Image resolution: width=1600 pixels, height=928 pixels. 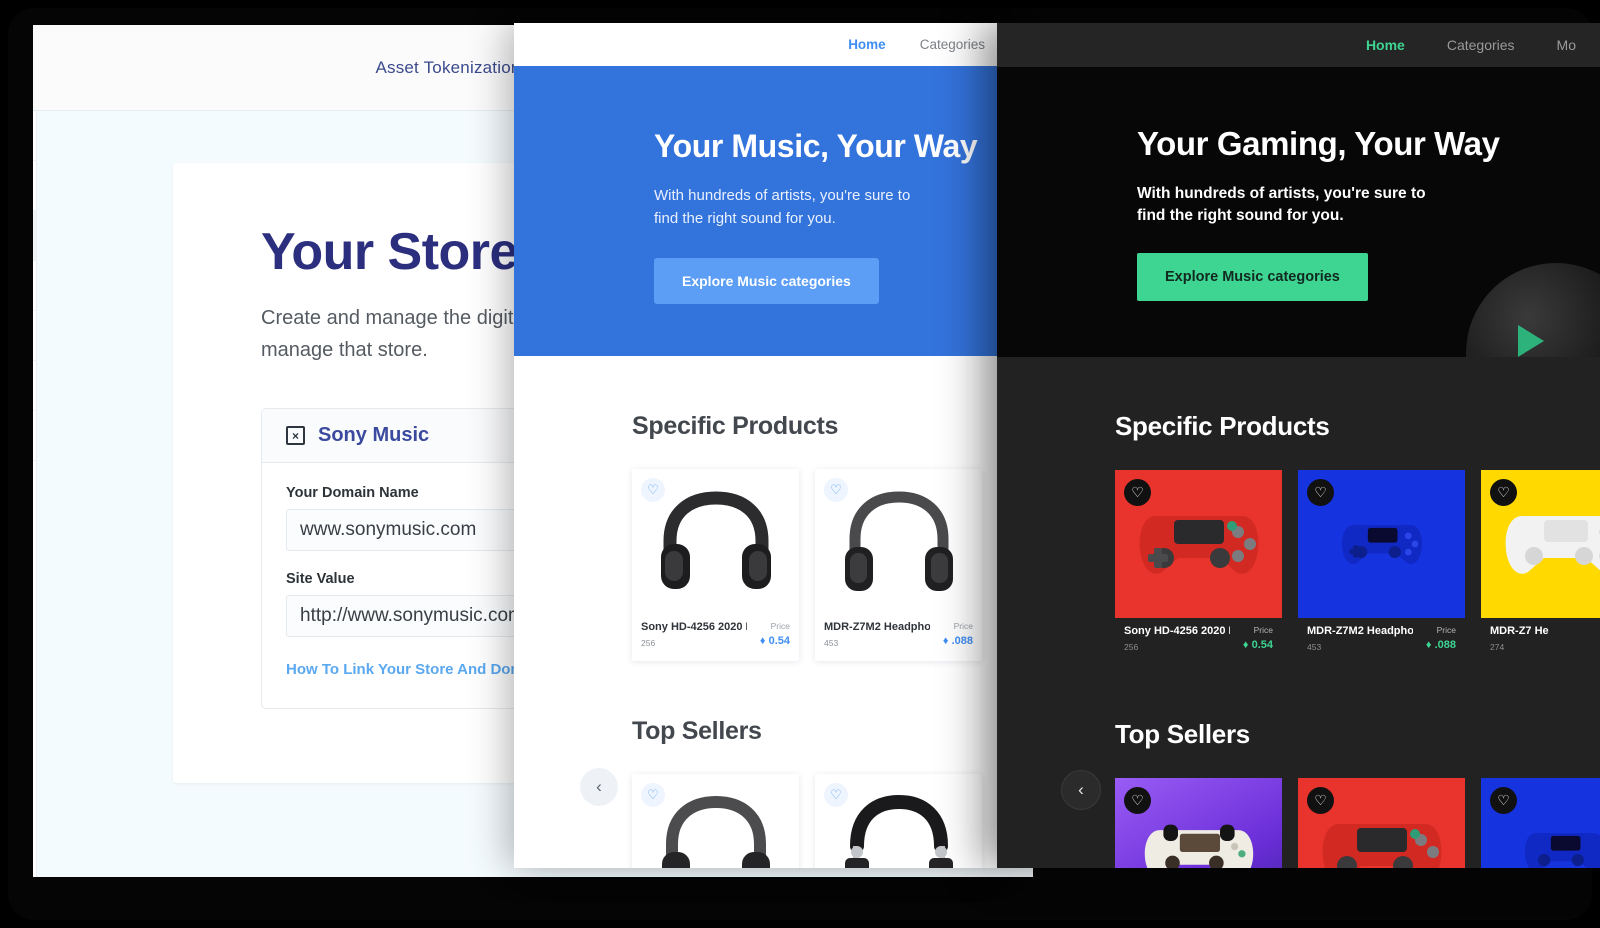 I want to click on music-hero-cta-button: Explore Music categories, so click(x=766, y=281).